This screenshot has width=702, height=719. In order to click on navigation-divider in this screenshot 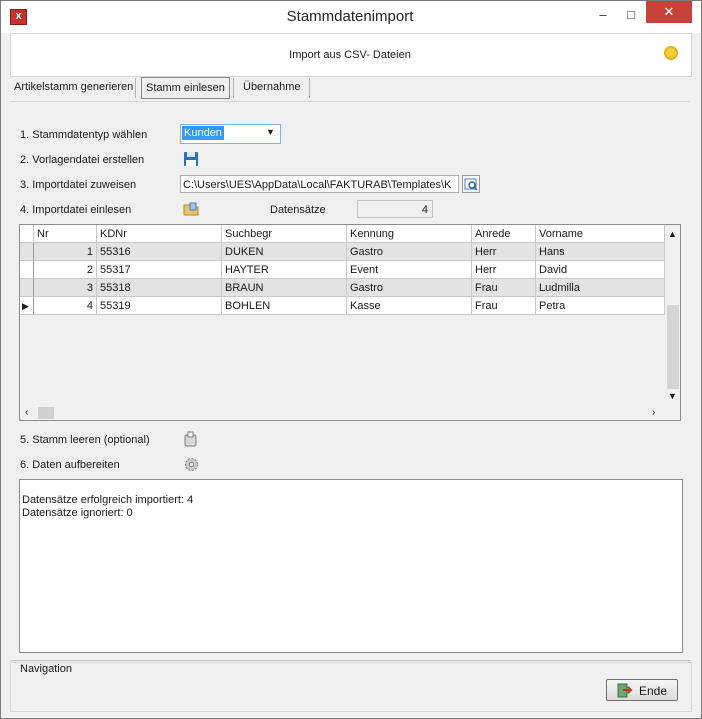, I will do `click(350, 660)`.